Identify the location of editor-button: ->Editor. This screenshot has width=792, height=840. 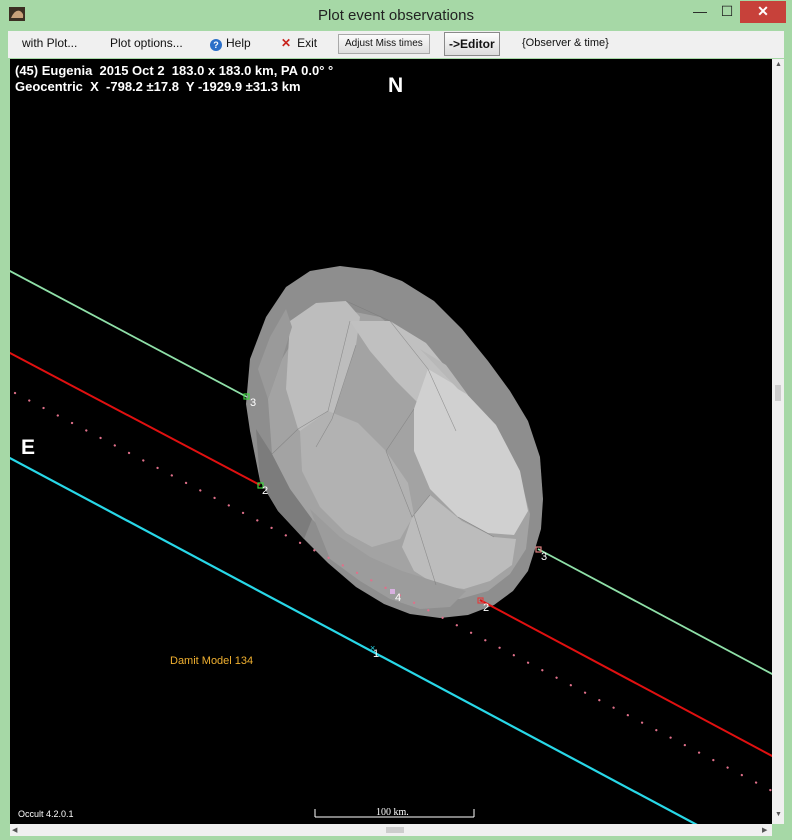
(472, 44).